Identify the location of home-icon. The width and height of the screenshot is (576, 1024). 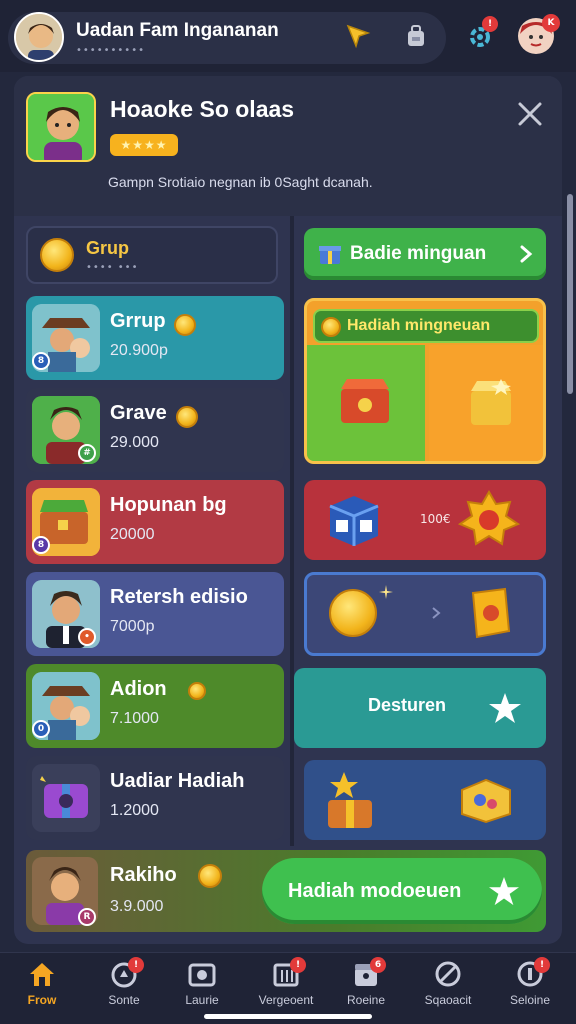
(42, 974).